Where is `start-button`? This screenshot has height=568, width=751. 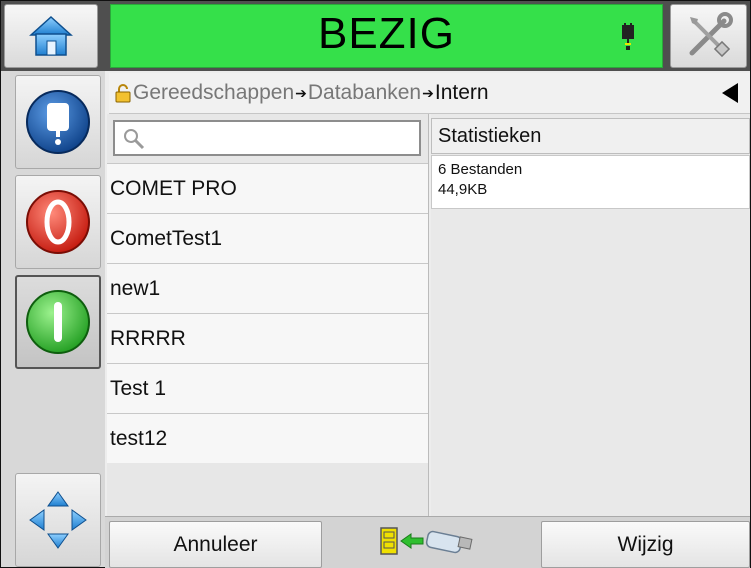 start-button is located at coordinates (58, 322).